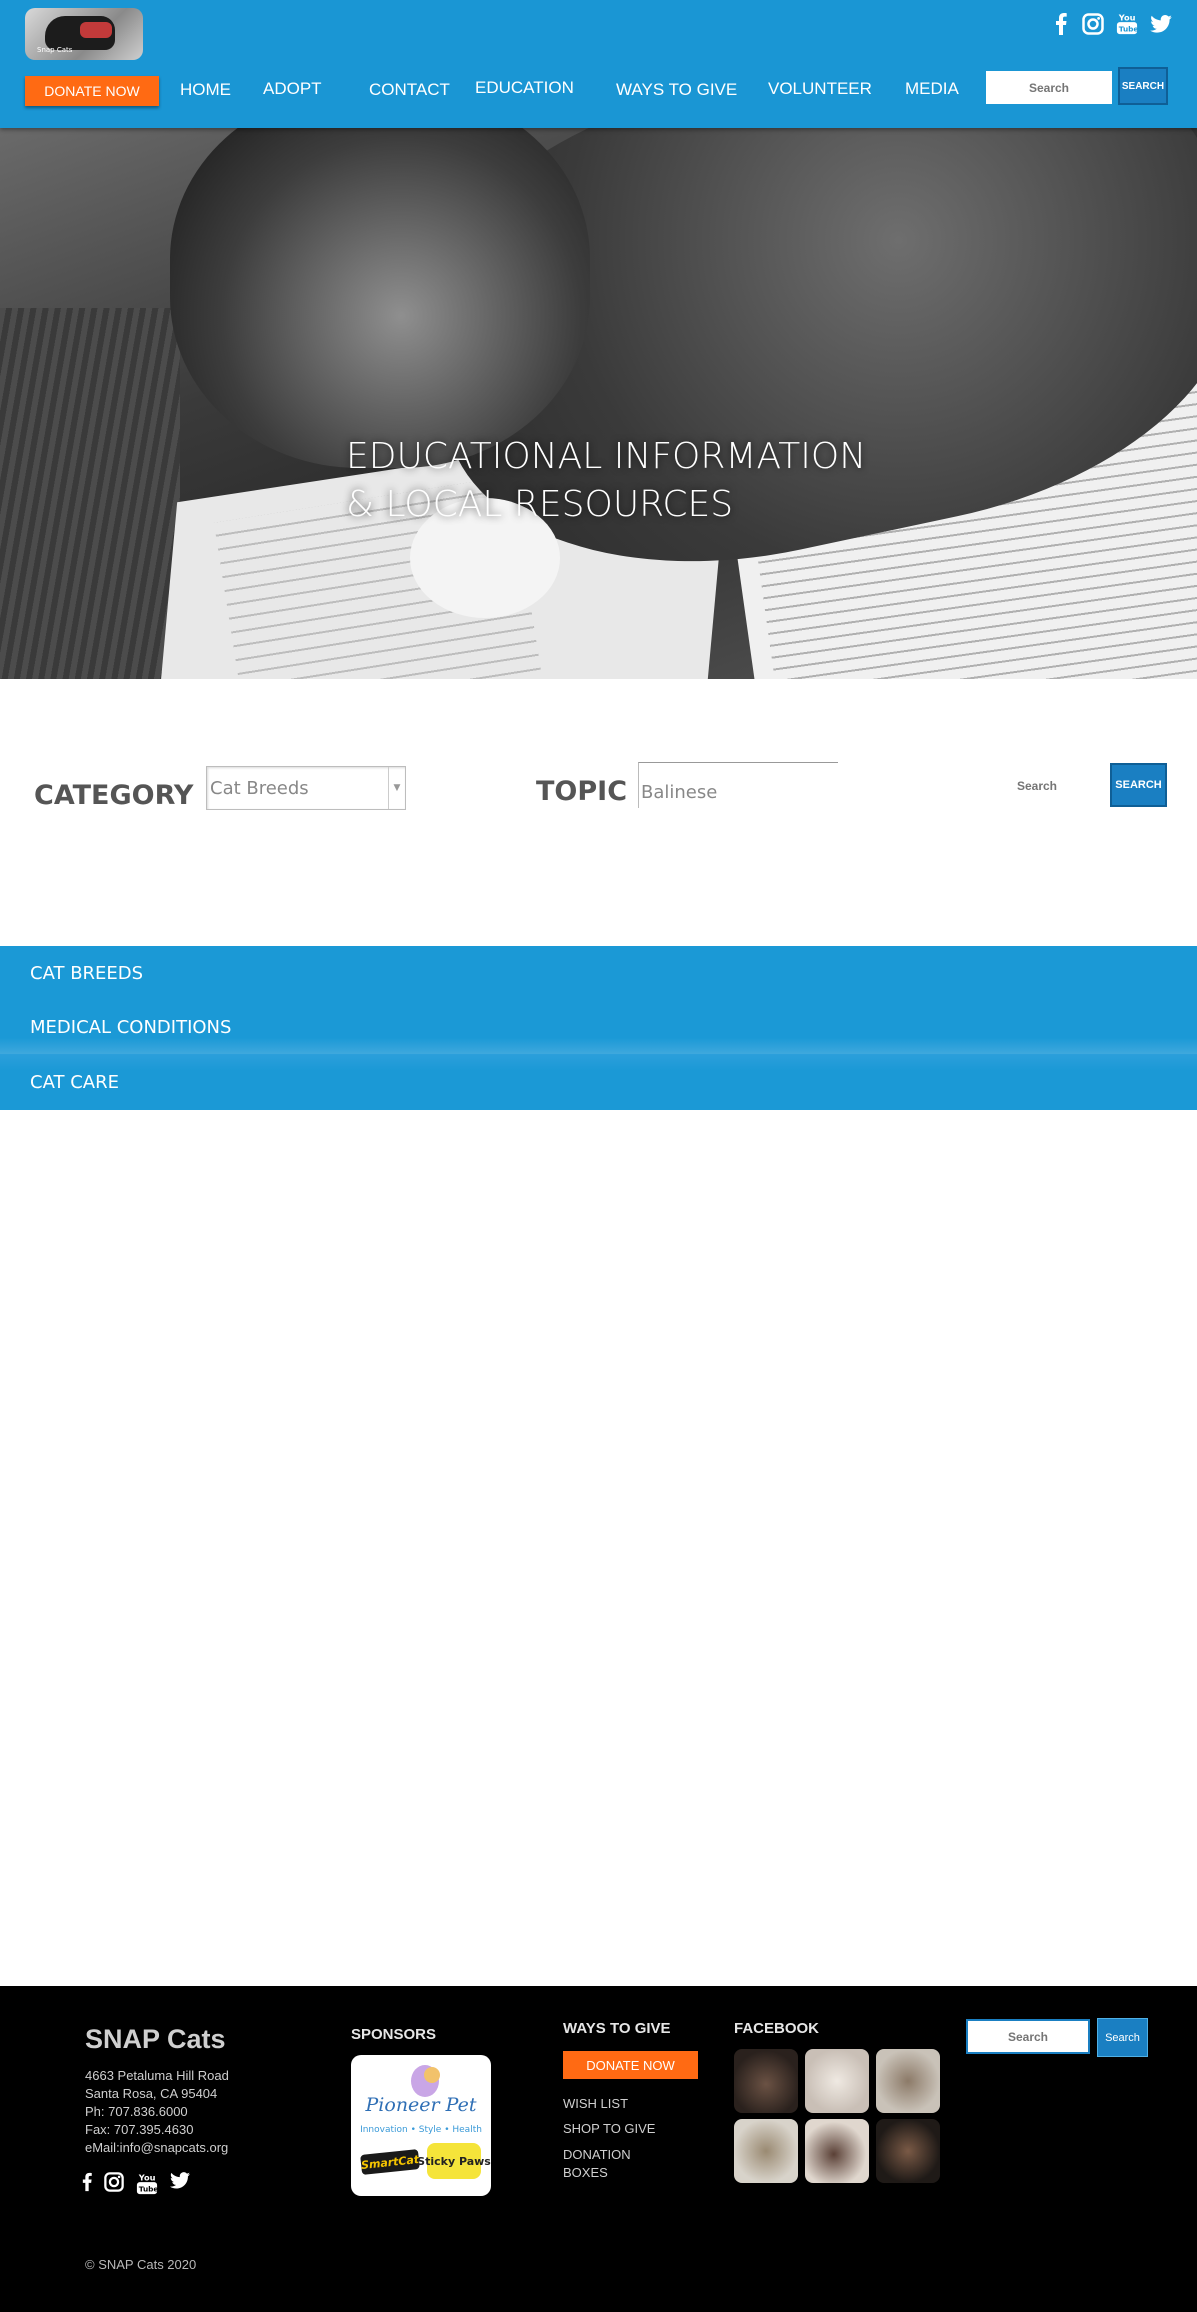 This screenshot has height=2312, width=1197. Describe the element at coordinates (409, 90) in the screenshot. I see `nav-contact: CONTACT` at that location.